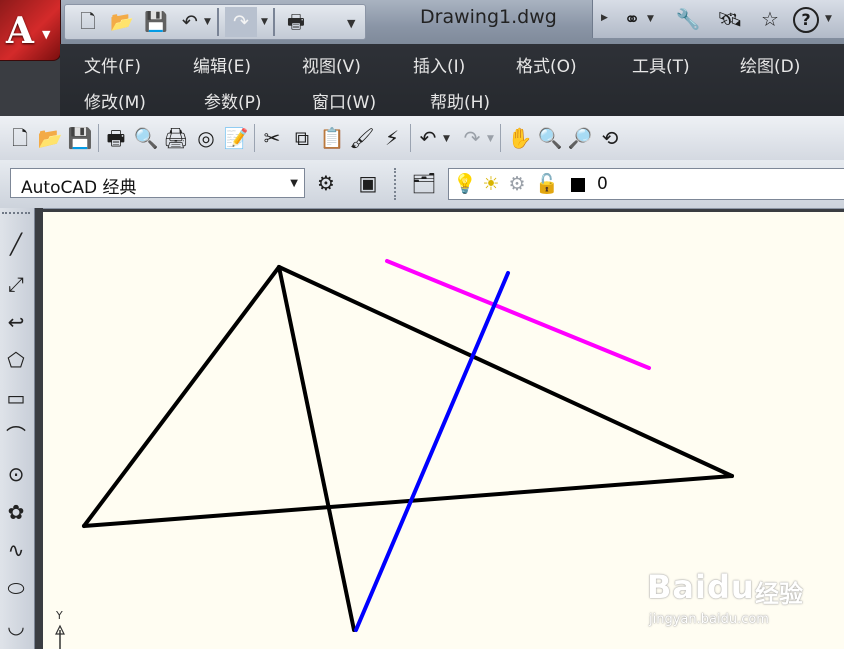 The height and width of the screenshot is (649, 844). What do you see at coordinates (546, 64) in the screenshot?
I see `menu-format: 格式(O)` at bounding box center [546, 64].